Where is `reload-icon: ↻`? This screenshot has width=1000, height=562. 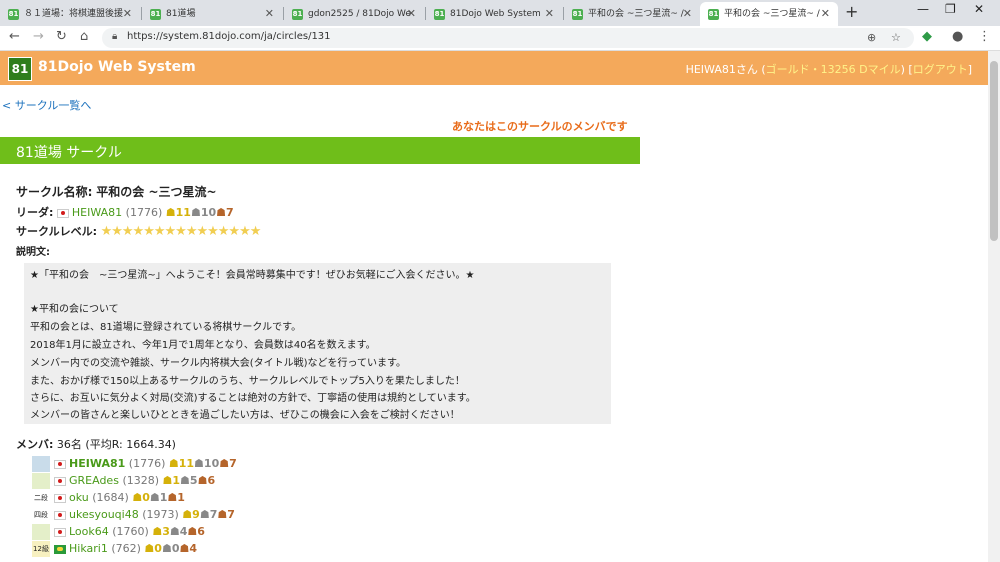
reload-icon: ↻ is located at coordinates (61, 36).